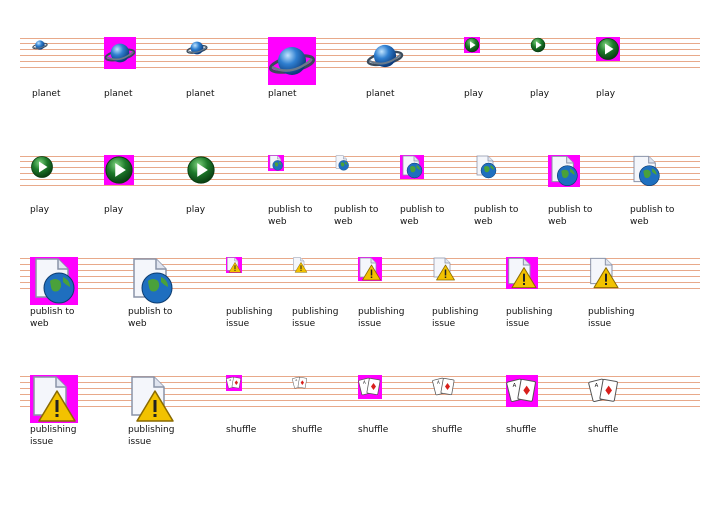 The width and height of the screenshot is (720, 515). What do you see at coordinates (360, 185) in the screenshot?
I see `guide-line` at bounding box center [360, 185].